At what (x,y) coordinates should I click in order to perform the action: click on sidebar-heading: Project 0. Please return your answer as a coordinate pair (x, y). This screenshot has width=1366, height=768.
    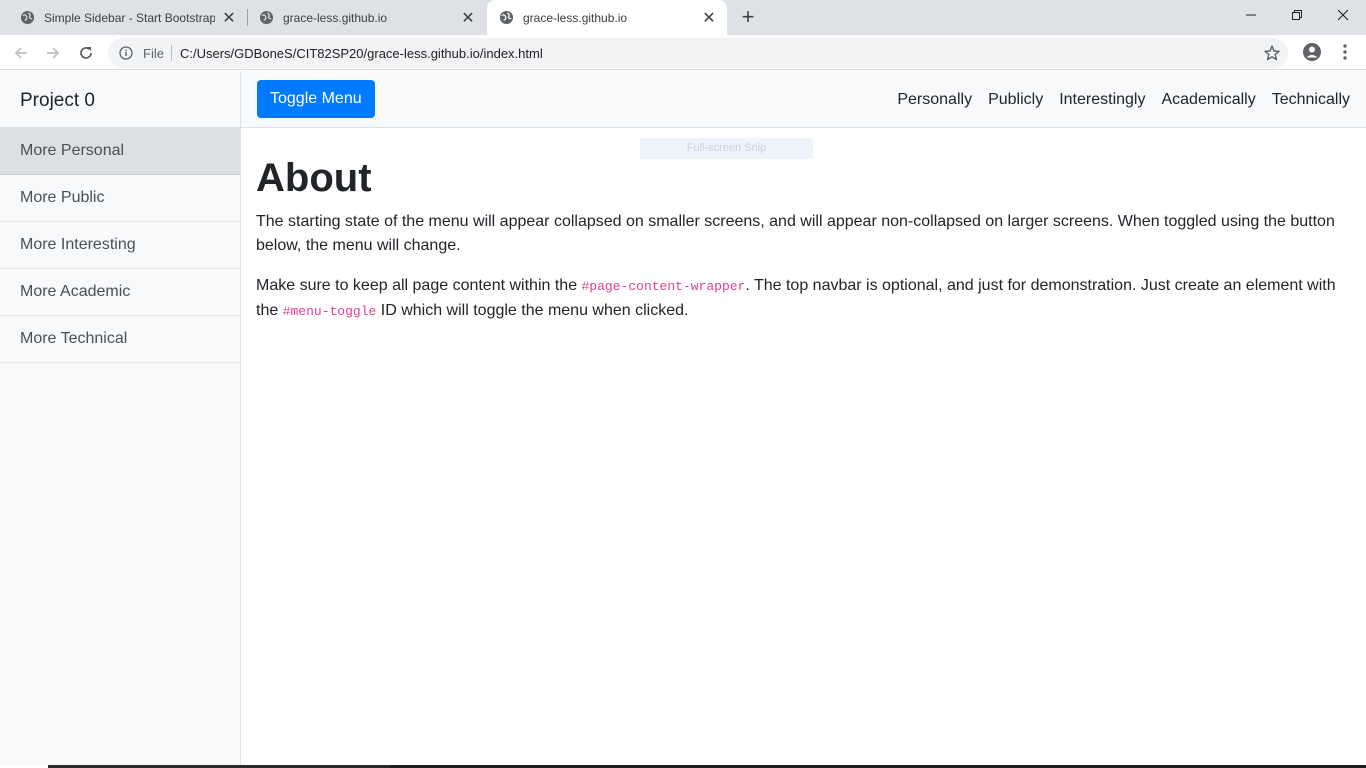
    Looking at the image, I should click on (120, 99).